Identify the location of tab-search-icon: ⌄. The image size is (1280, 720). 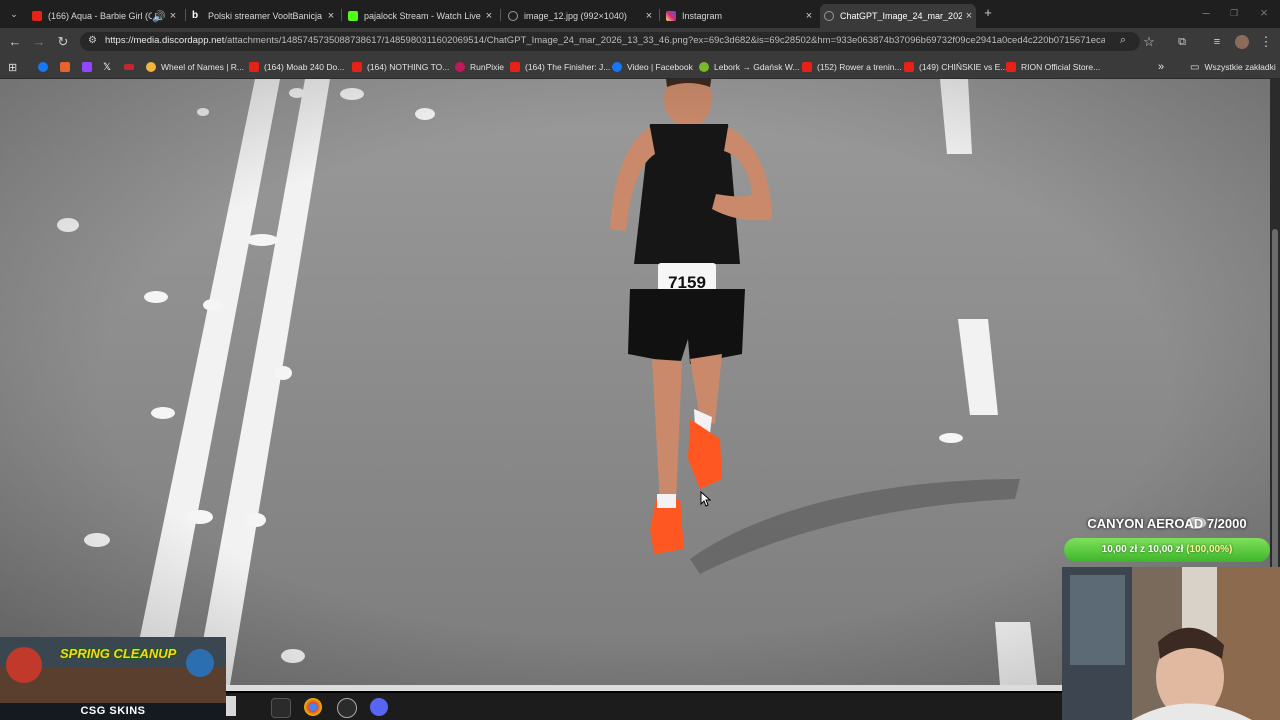
(14, 14).